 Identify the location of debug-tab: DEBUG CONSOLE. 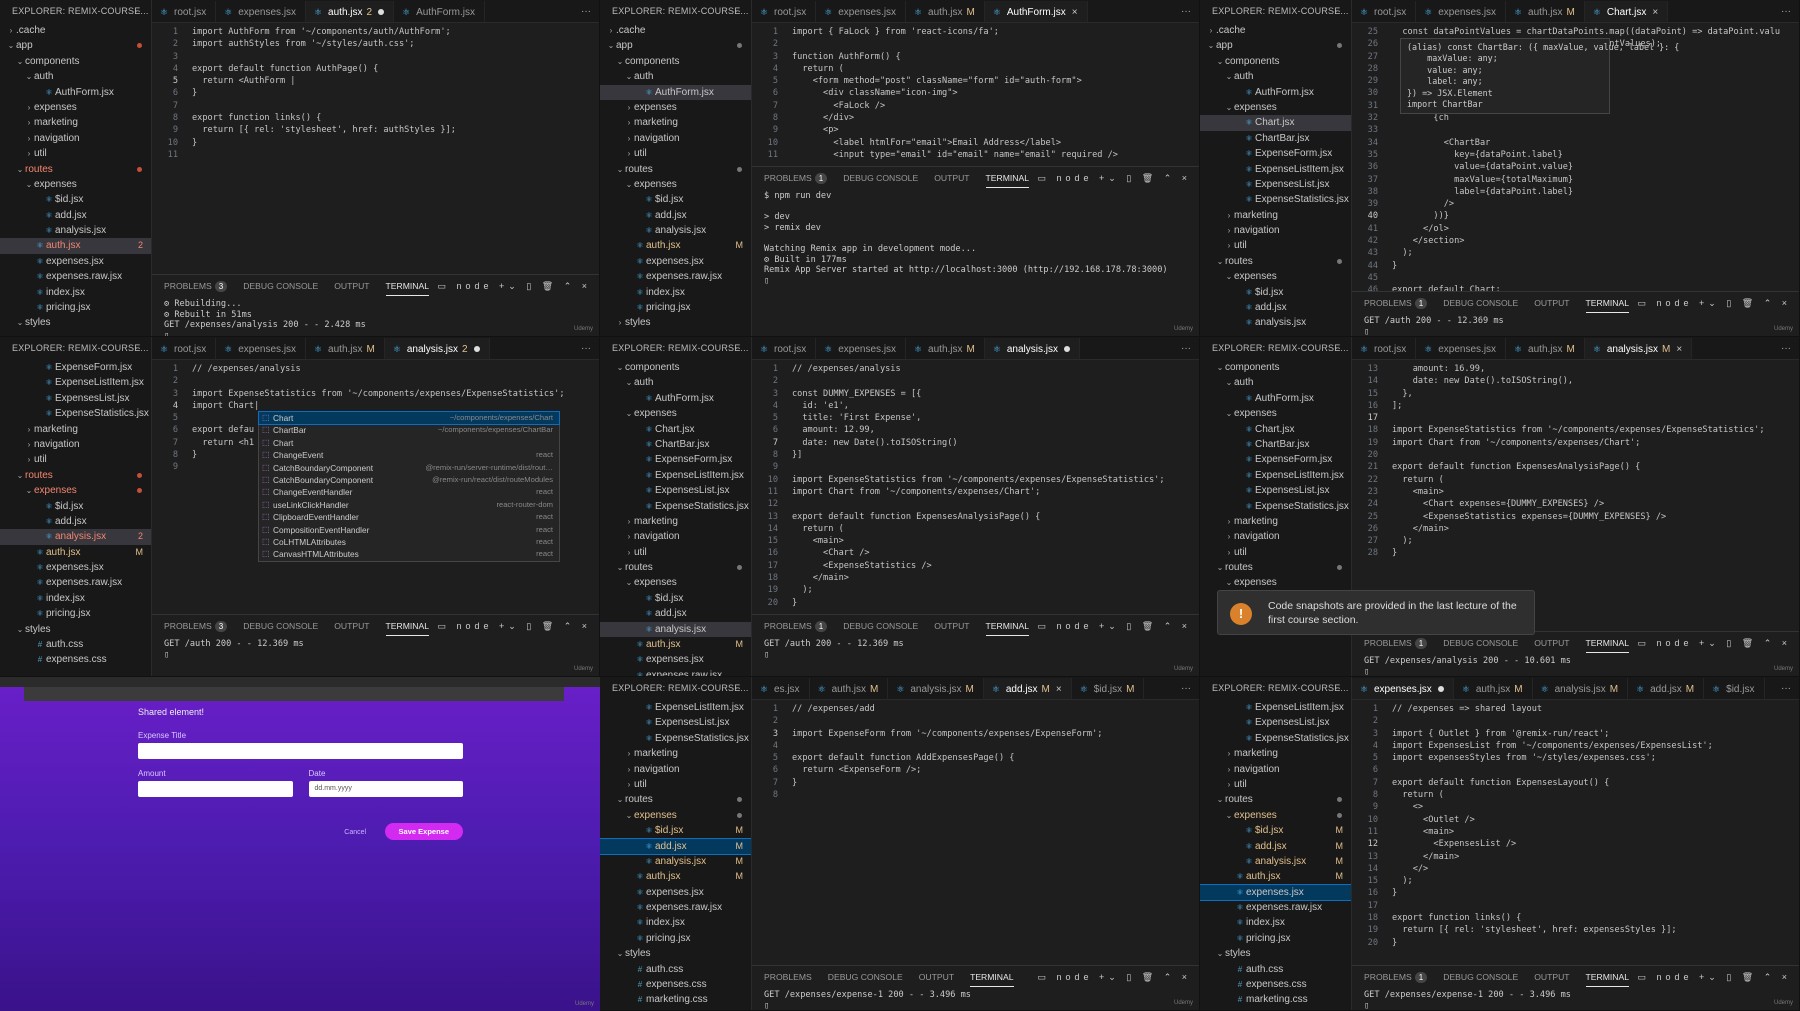
(865, 977).